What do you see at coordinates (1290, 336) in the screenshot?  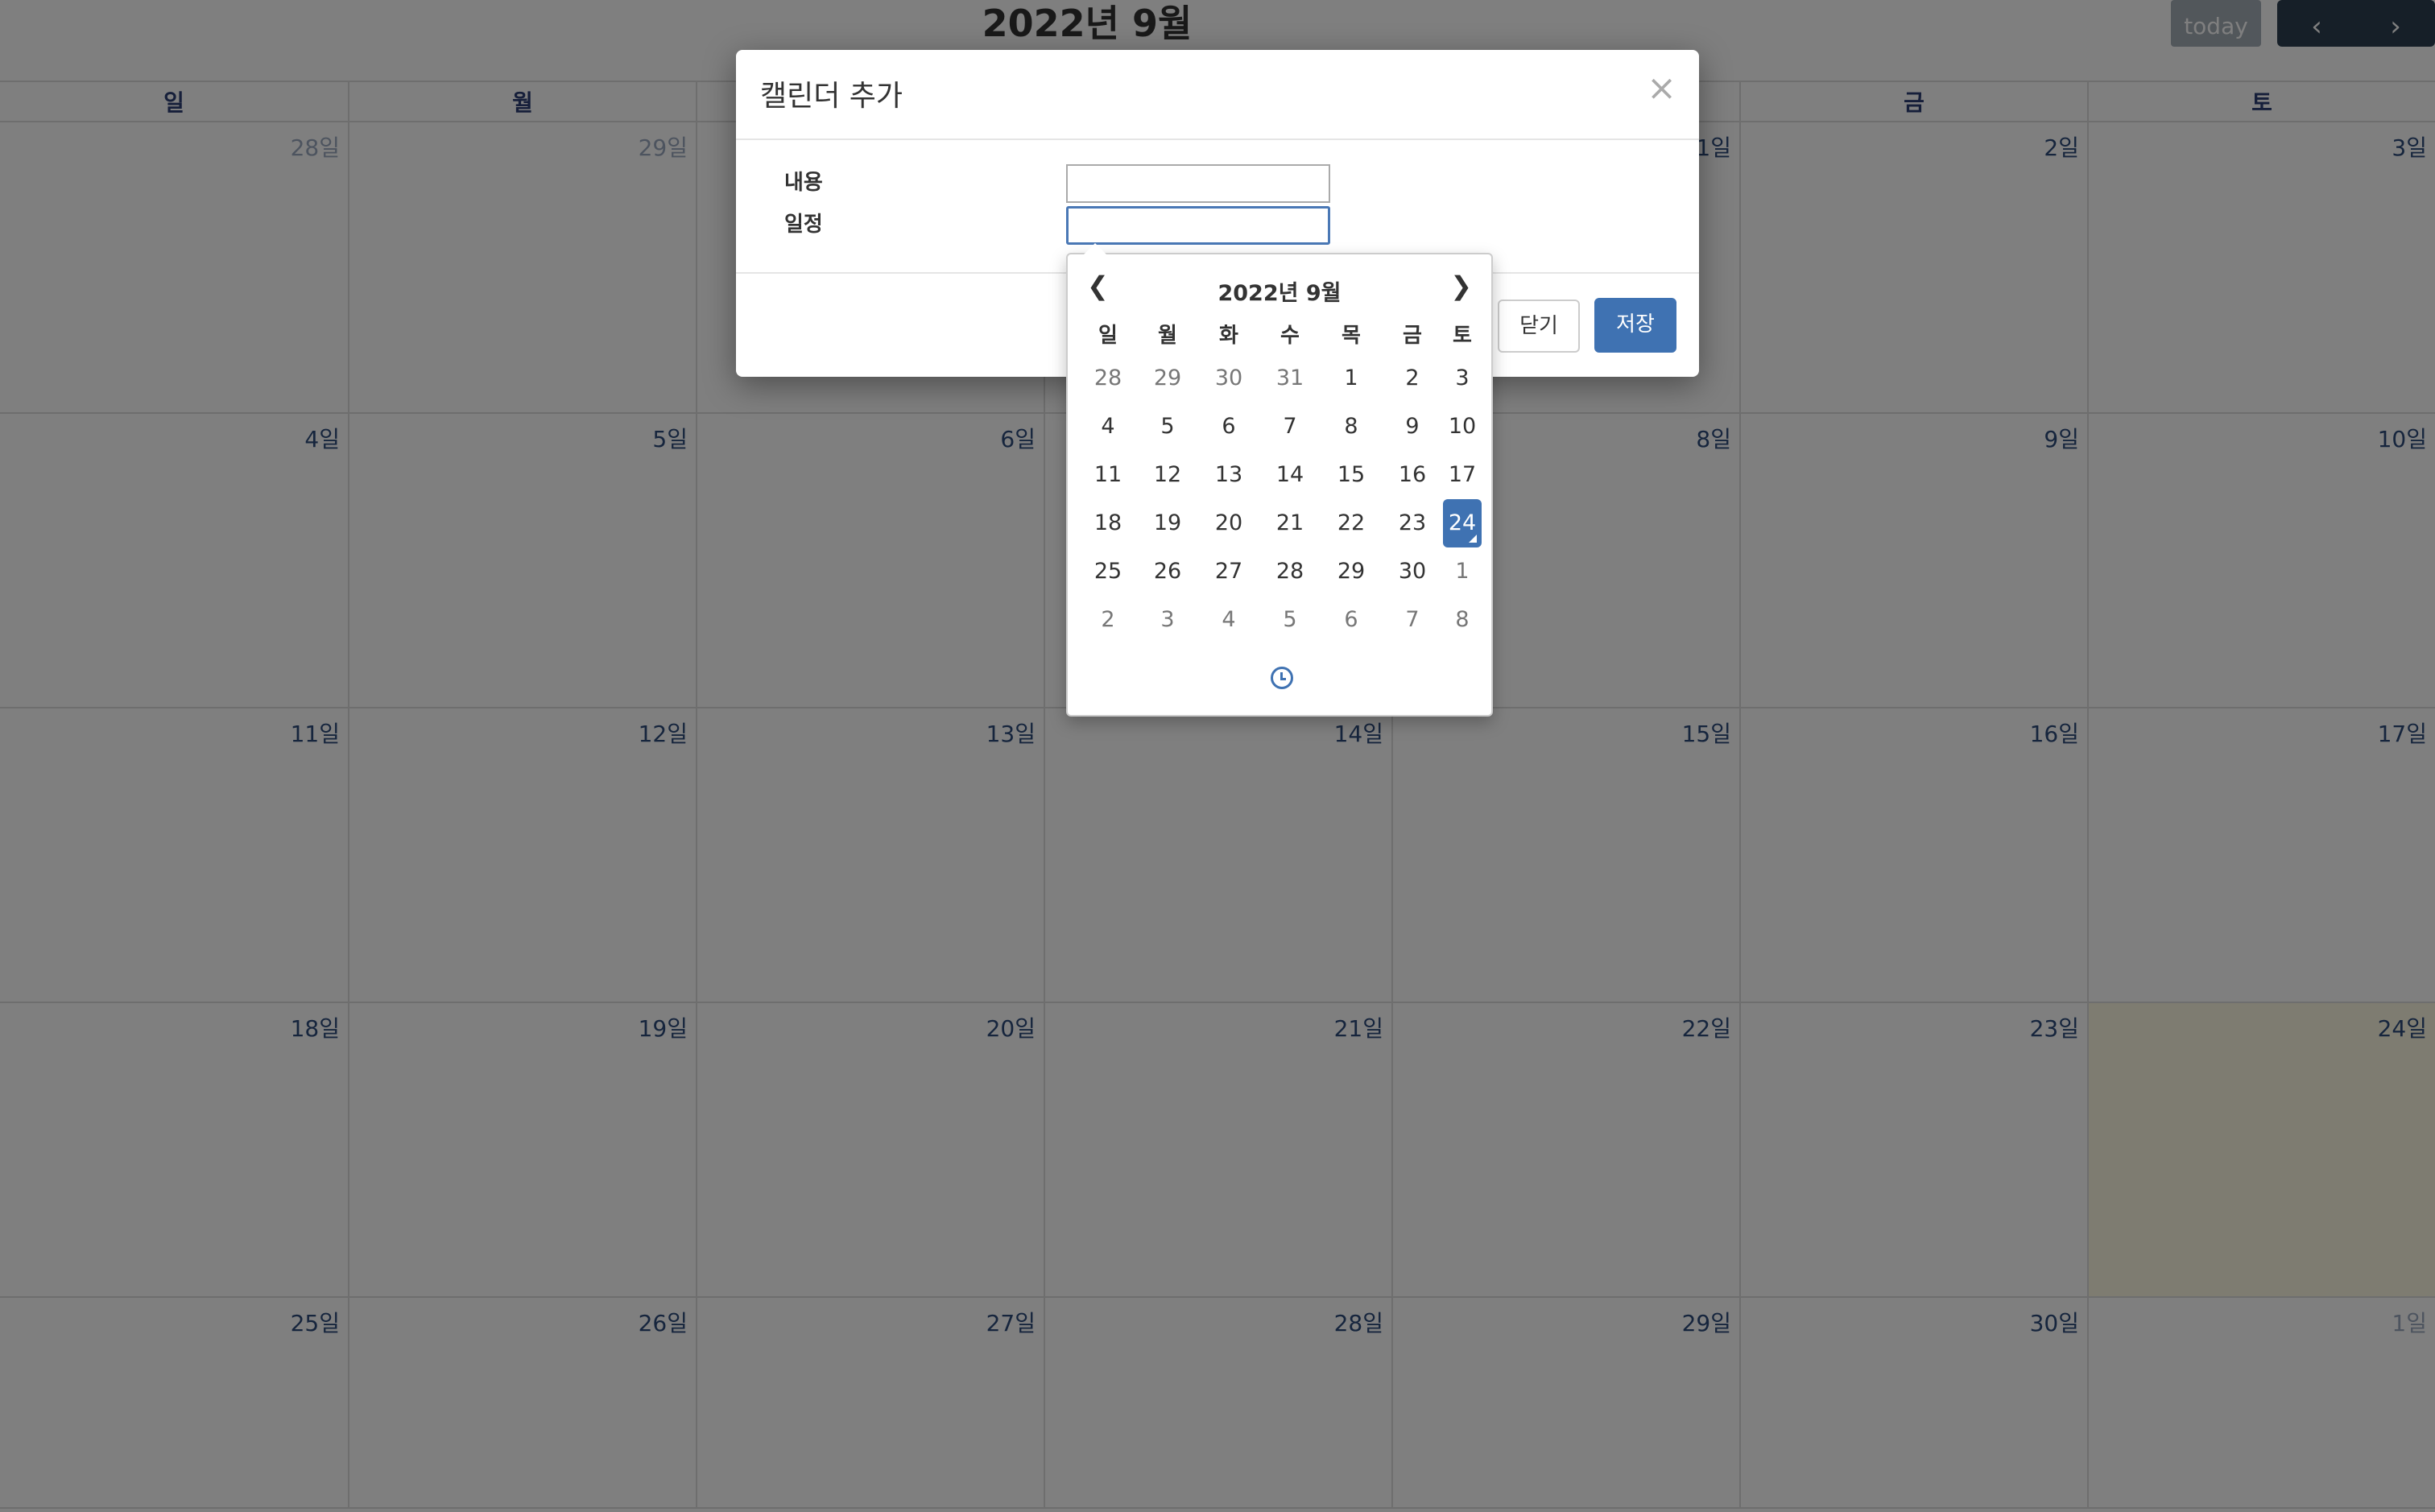 I see `dp-weekday: 수` at bounding box center [1290, 336].